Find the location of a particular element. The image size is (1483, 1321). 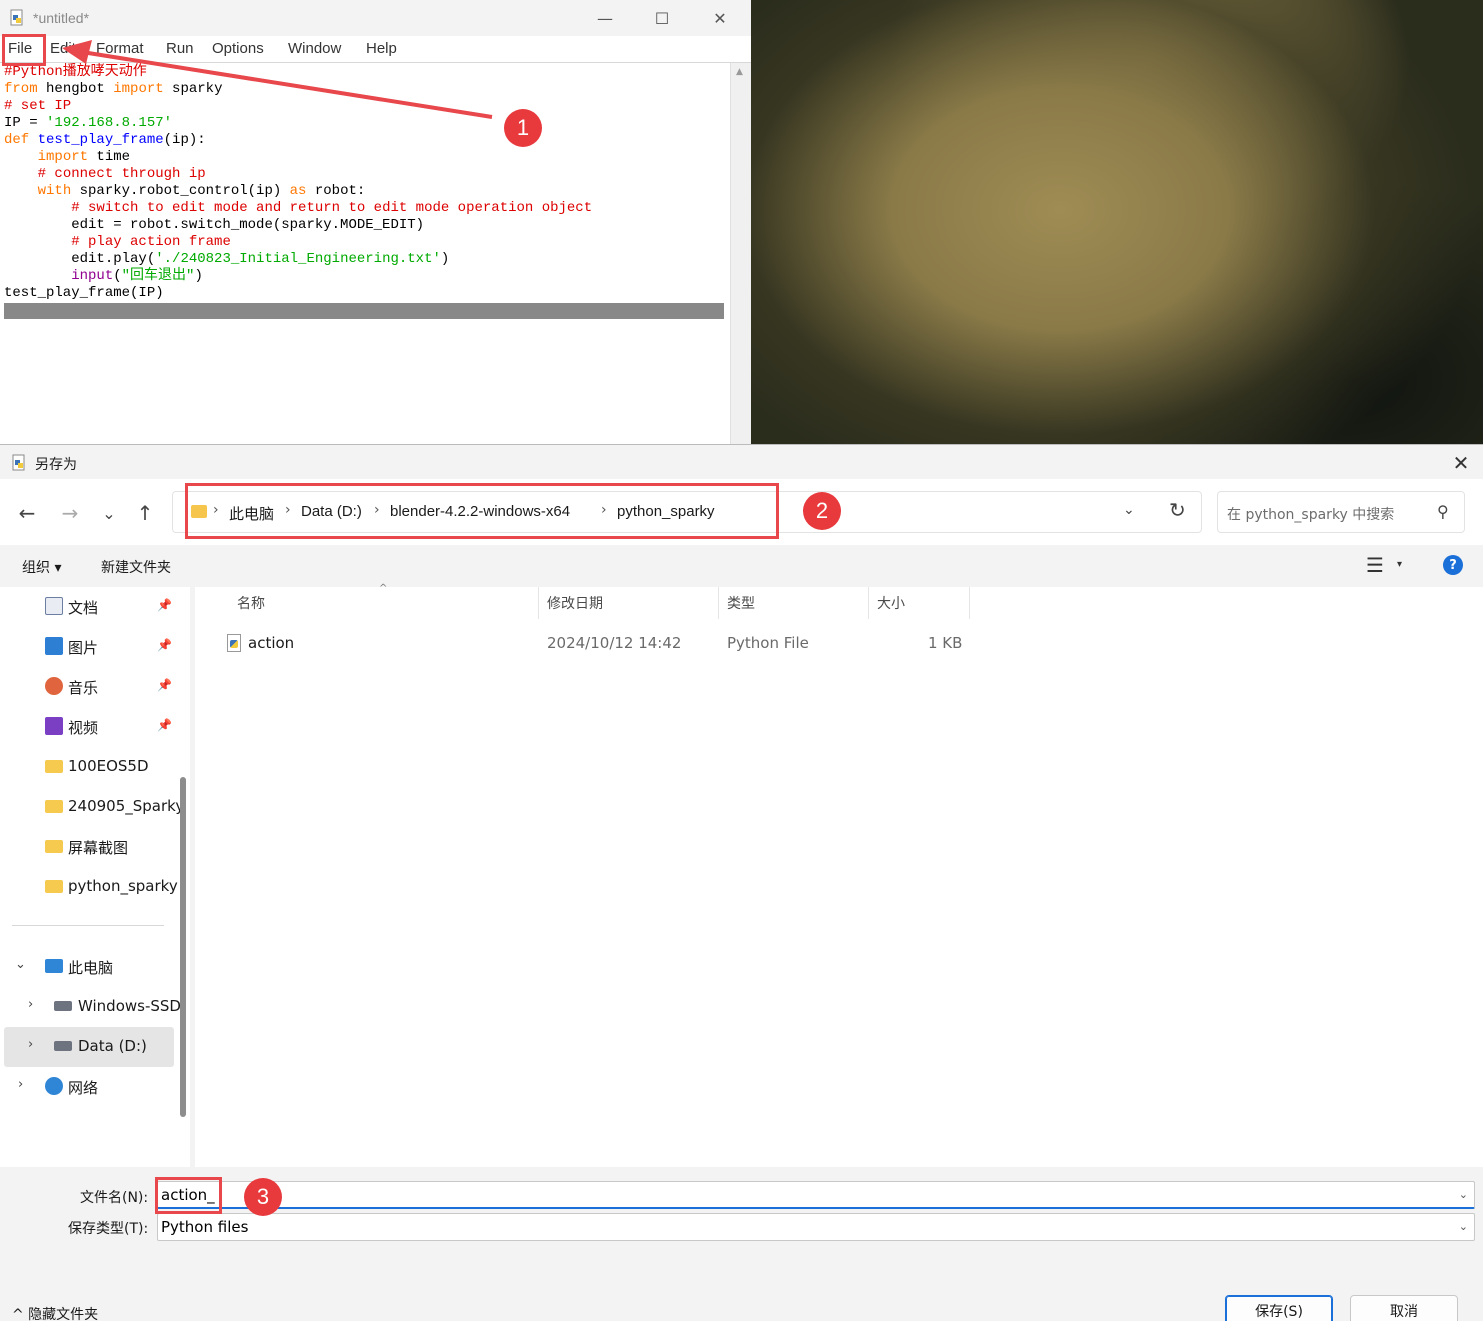

idle-titlebar: *untitled* — ☐ ✕ is located at coordinates (375, 18).